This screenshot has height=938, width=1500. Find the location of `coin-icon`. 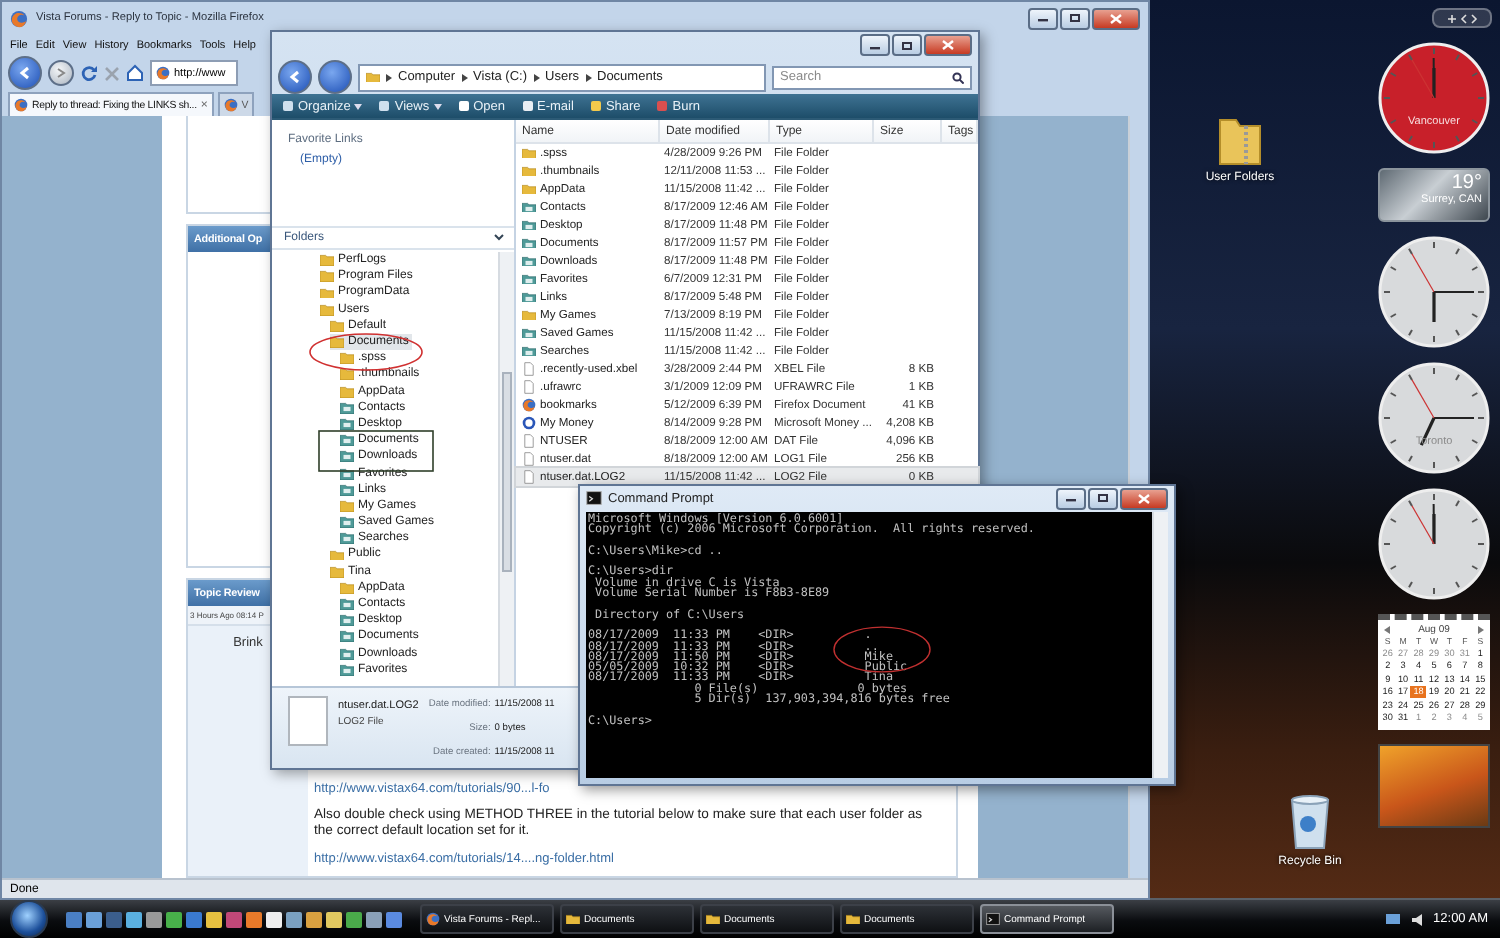

coin-icon is located at coordinates (529, 423).